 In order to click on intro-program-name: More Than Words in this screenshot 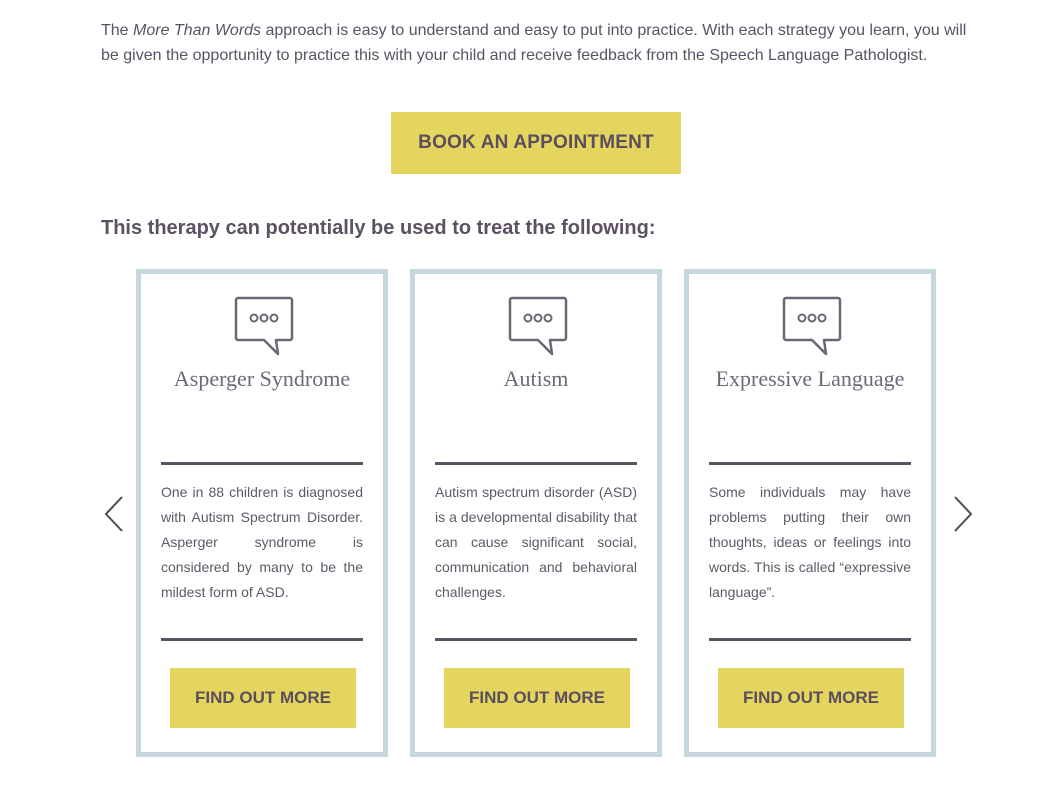, I will do `click(197, 30)`.